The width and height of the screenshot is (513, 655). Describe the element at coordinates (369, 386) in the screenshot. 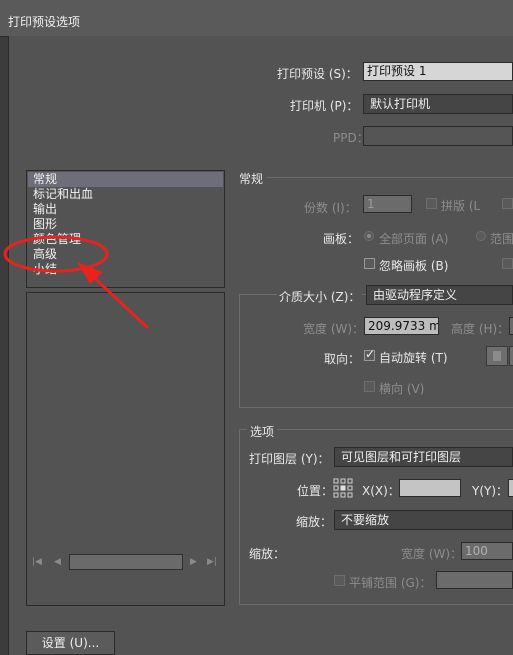

I see `landscape-checkbox` at that location.